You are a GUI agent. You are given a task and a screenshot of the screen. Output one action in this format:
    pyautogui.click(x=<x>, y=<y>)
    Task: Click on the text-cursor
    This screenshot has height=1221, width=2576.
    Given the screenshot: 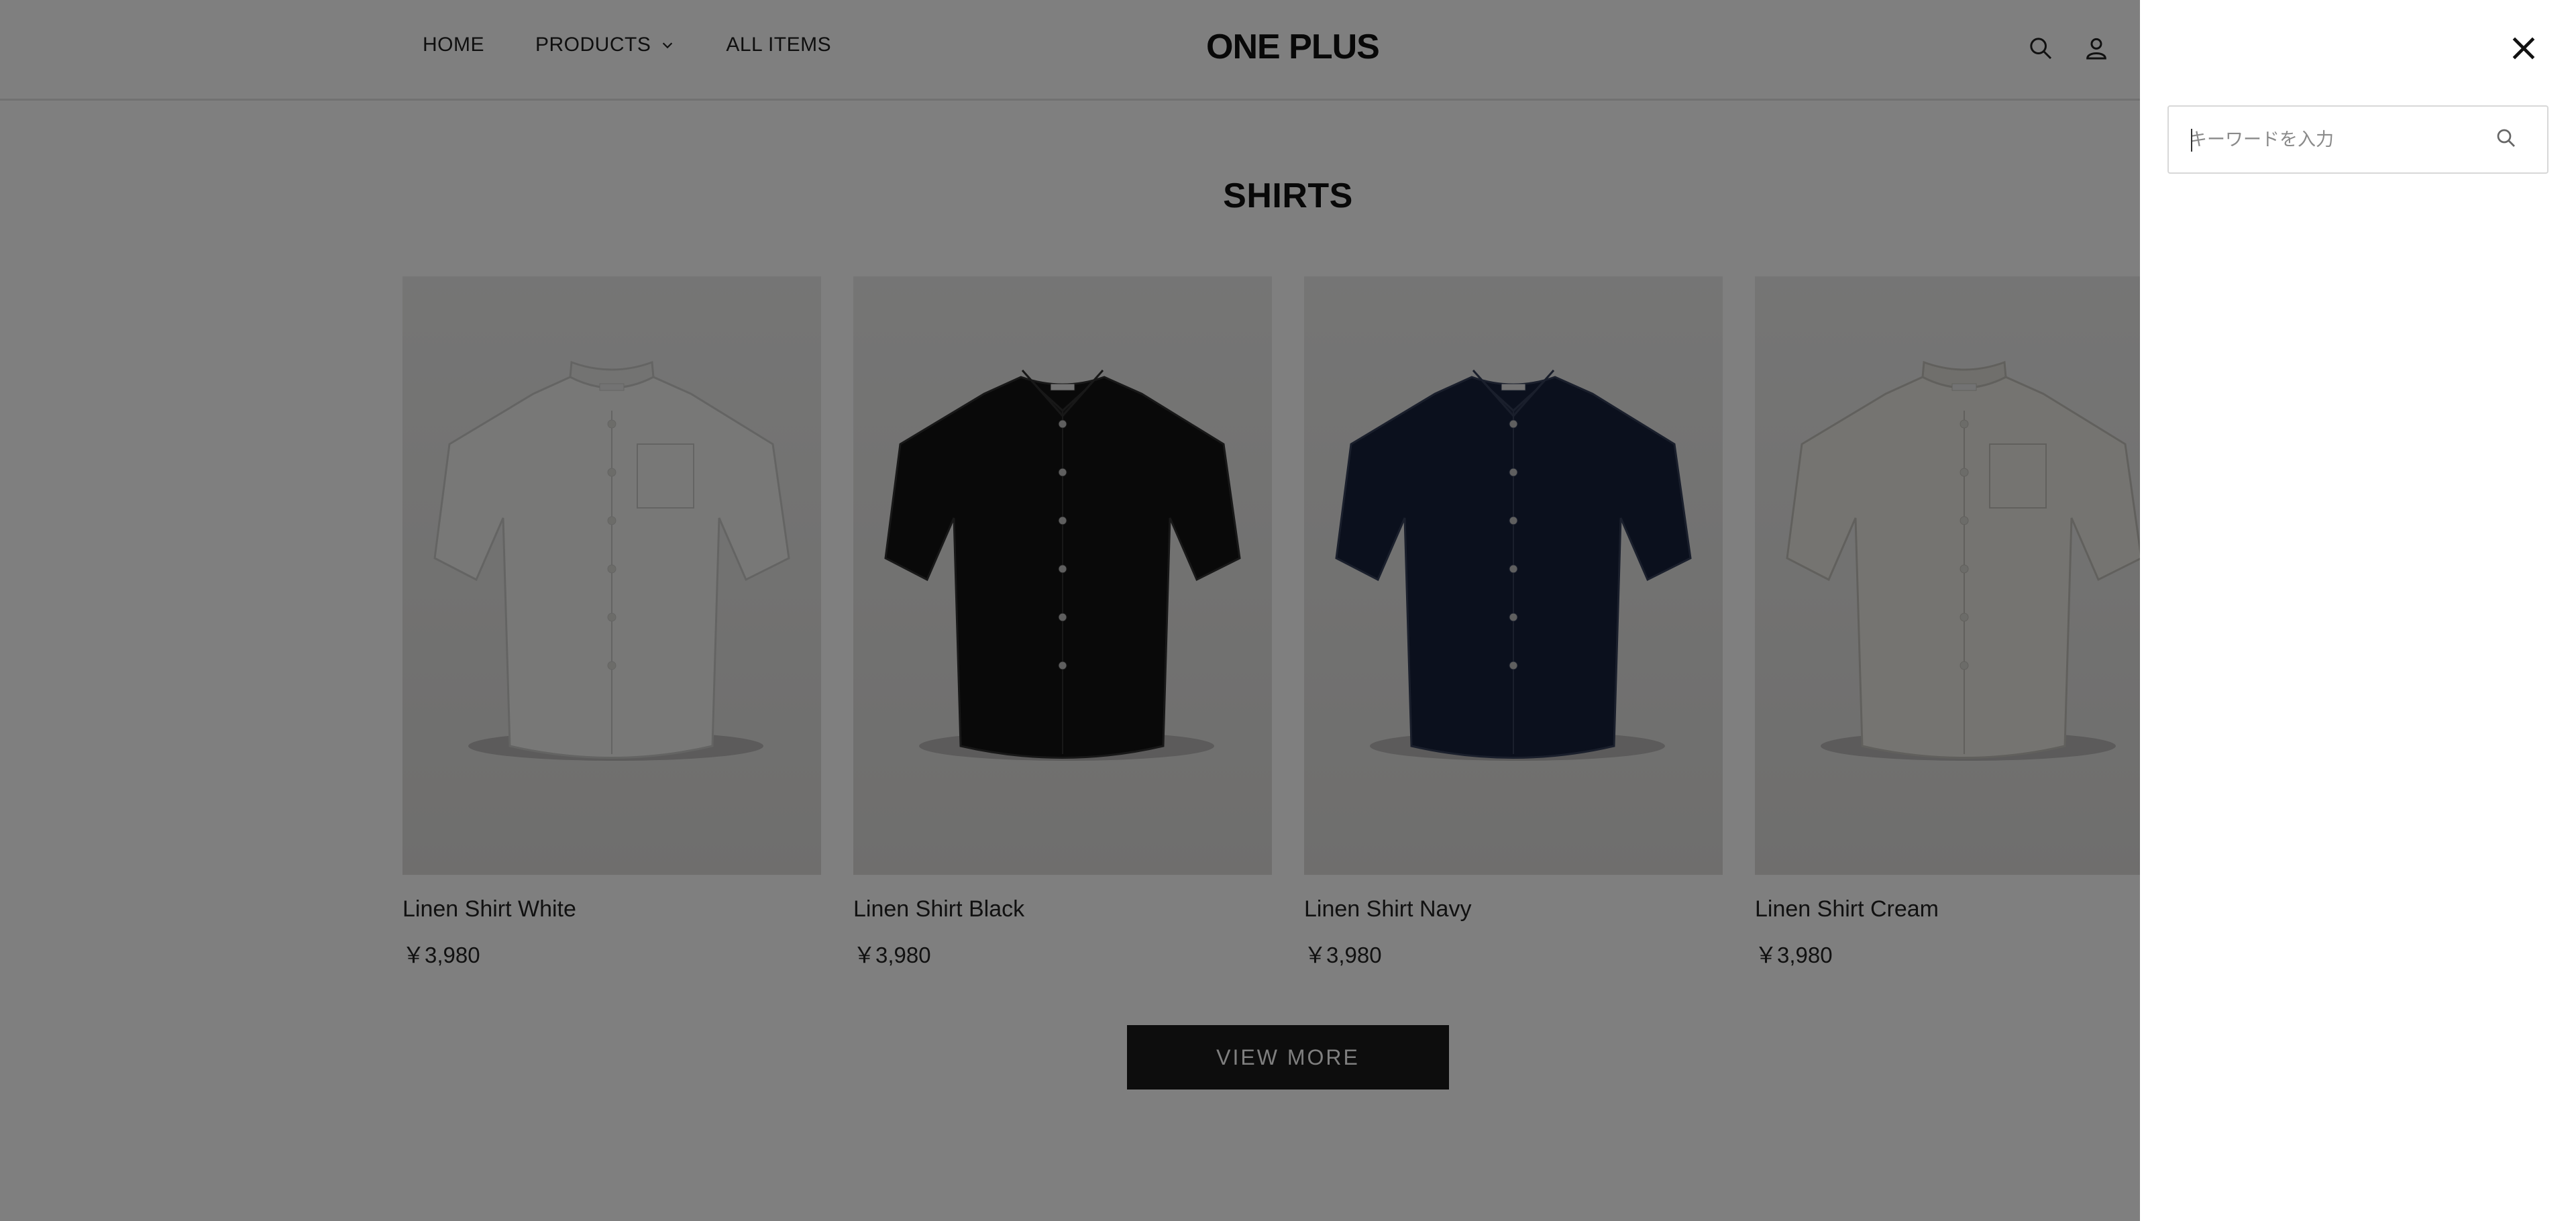 What is the action you would take?
    pyautogui.click(x=2191, y=140)
    